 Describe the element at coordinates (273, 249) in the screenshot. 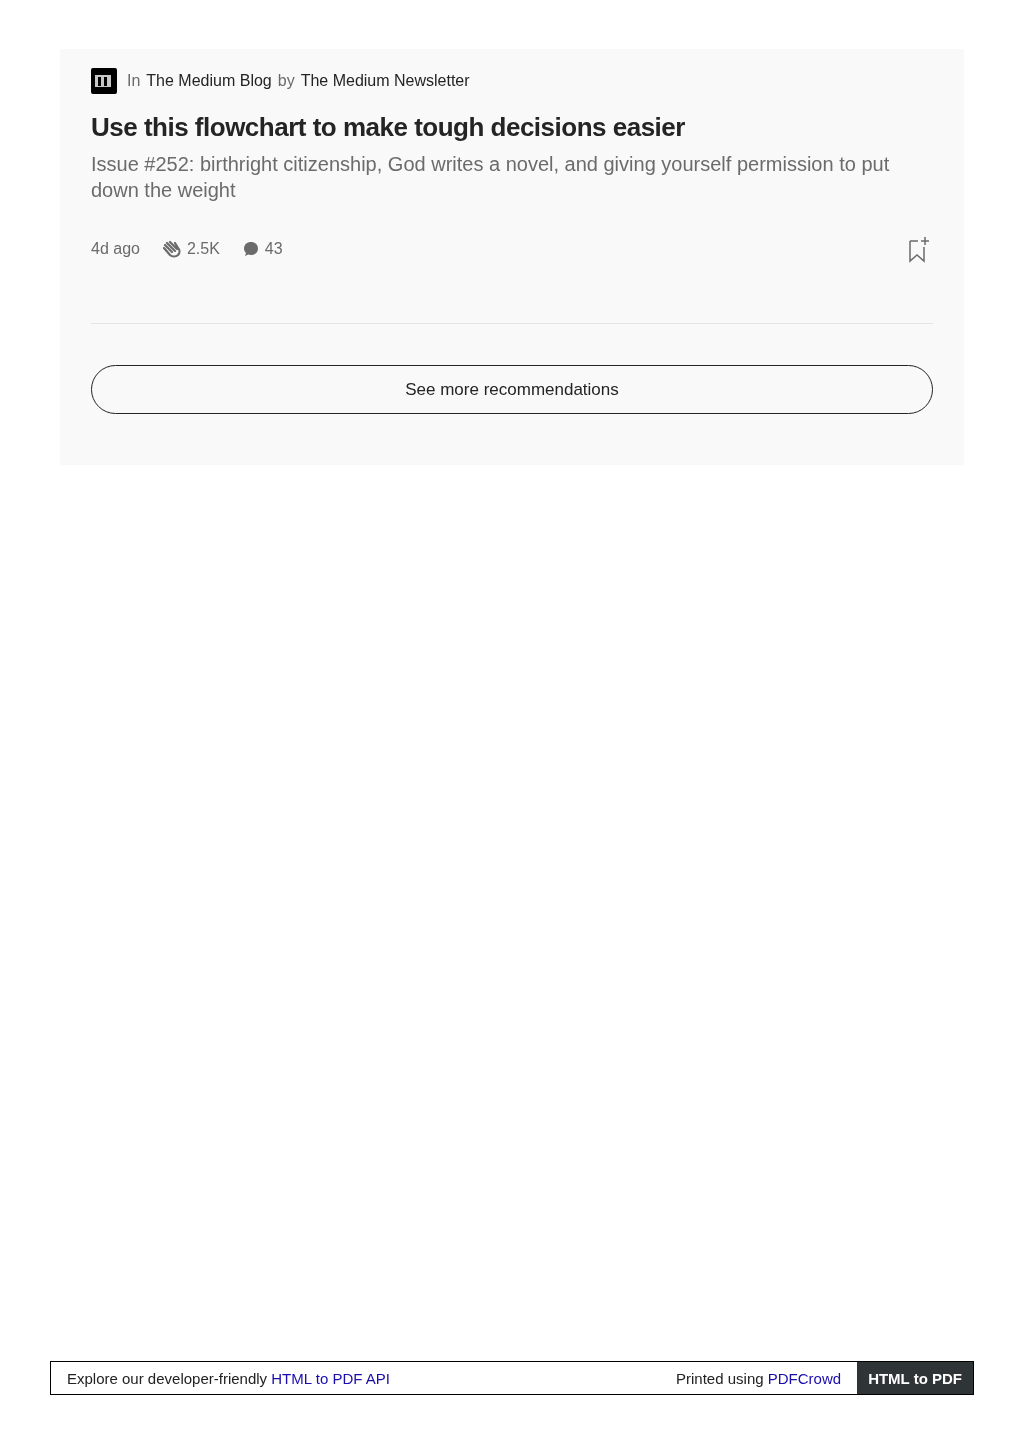

I see `response-count: 43` at that location.